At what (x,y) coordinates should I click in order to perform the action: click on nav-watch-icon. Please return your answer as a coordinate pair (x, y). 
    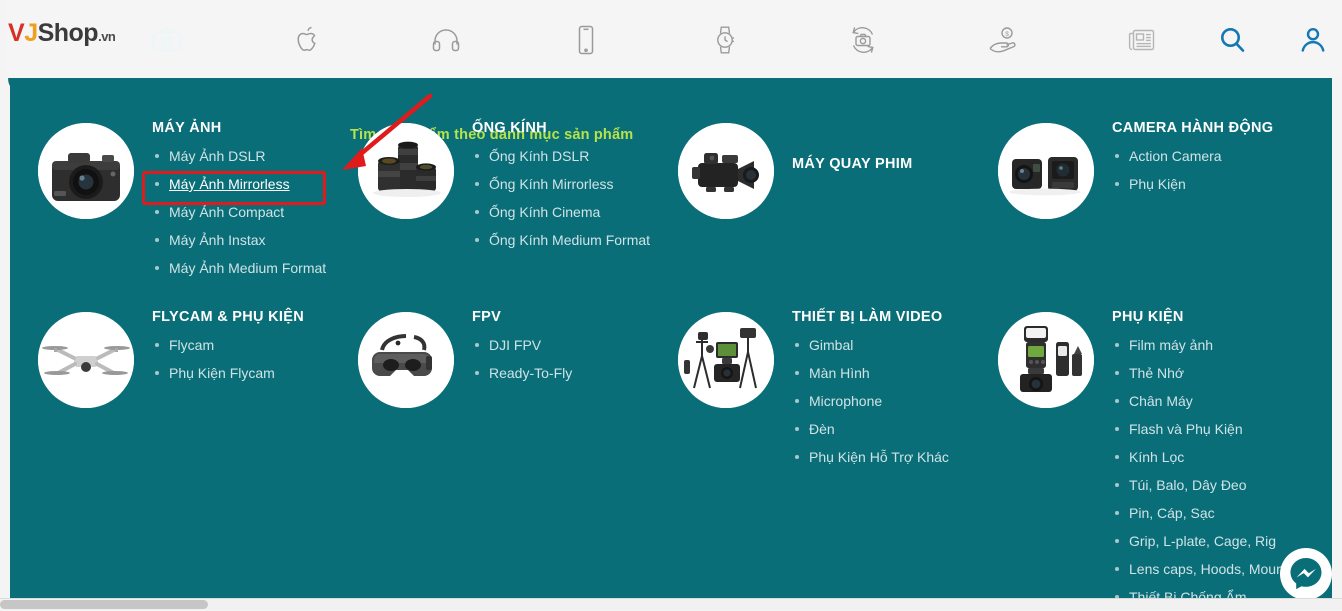
    Looking at the image, I should click on (725, 40).